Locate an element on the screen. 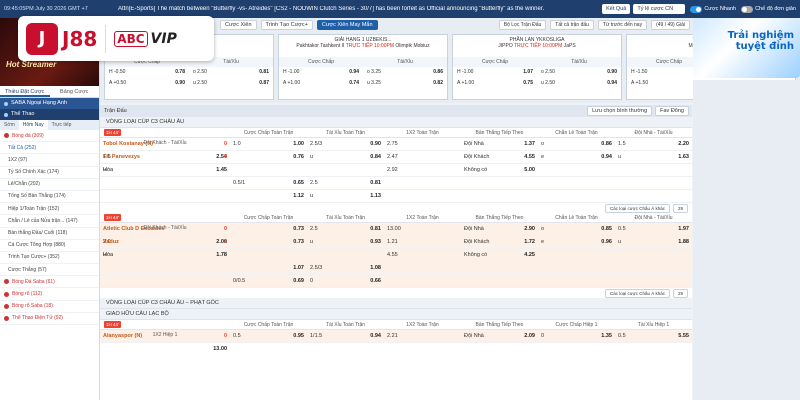 The width and height of the screenshot is (800, 400). odds-cell: o 2.50 0.81 is located at coordinates (231, 72).